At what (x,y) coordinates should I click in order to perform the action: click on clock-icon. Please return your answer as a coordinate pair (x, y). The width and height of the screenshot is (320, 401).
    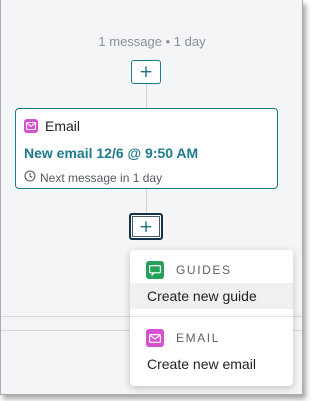
    Looking at the image, I should click on (30, 177).